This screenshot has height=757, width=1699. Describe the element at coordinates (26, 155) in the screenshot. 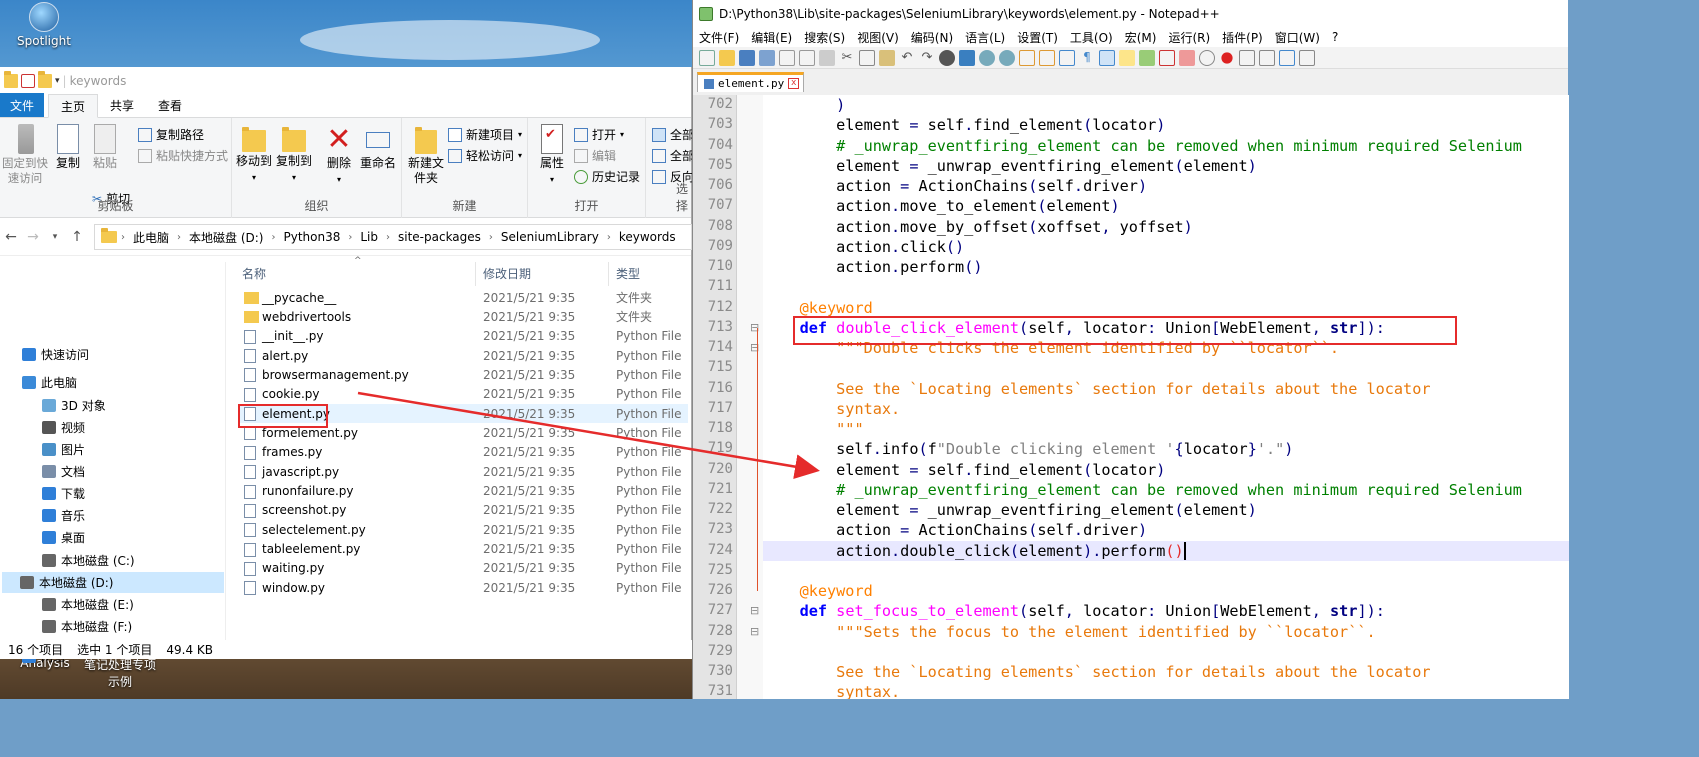

I see `pin-quick-access-button: 固定到快速访问` at that location.